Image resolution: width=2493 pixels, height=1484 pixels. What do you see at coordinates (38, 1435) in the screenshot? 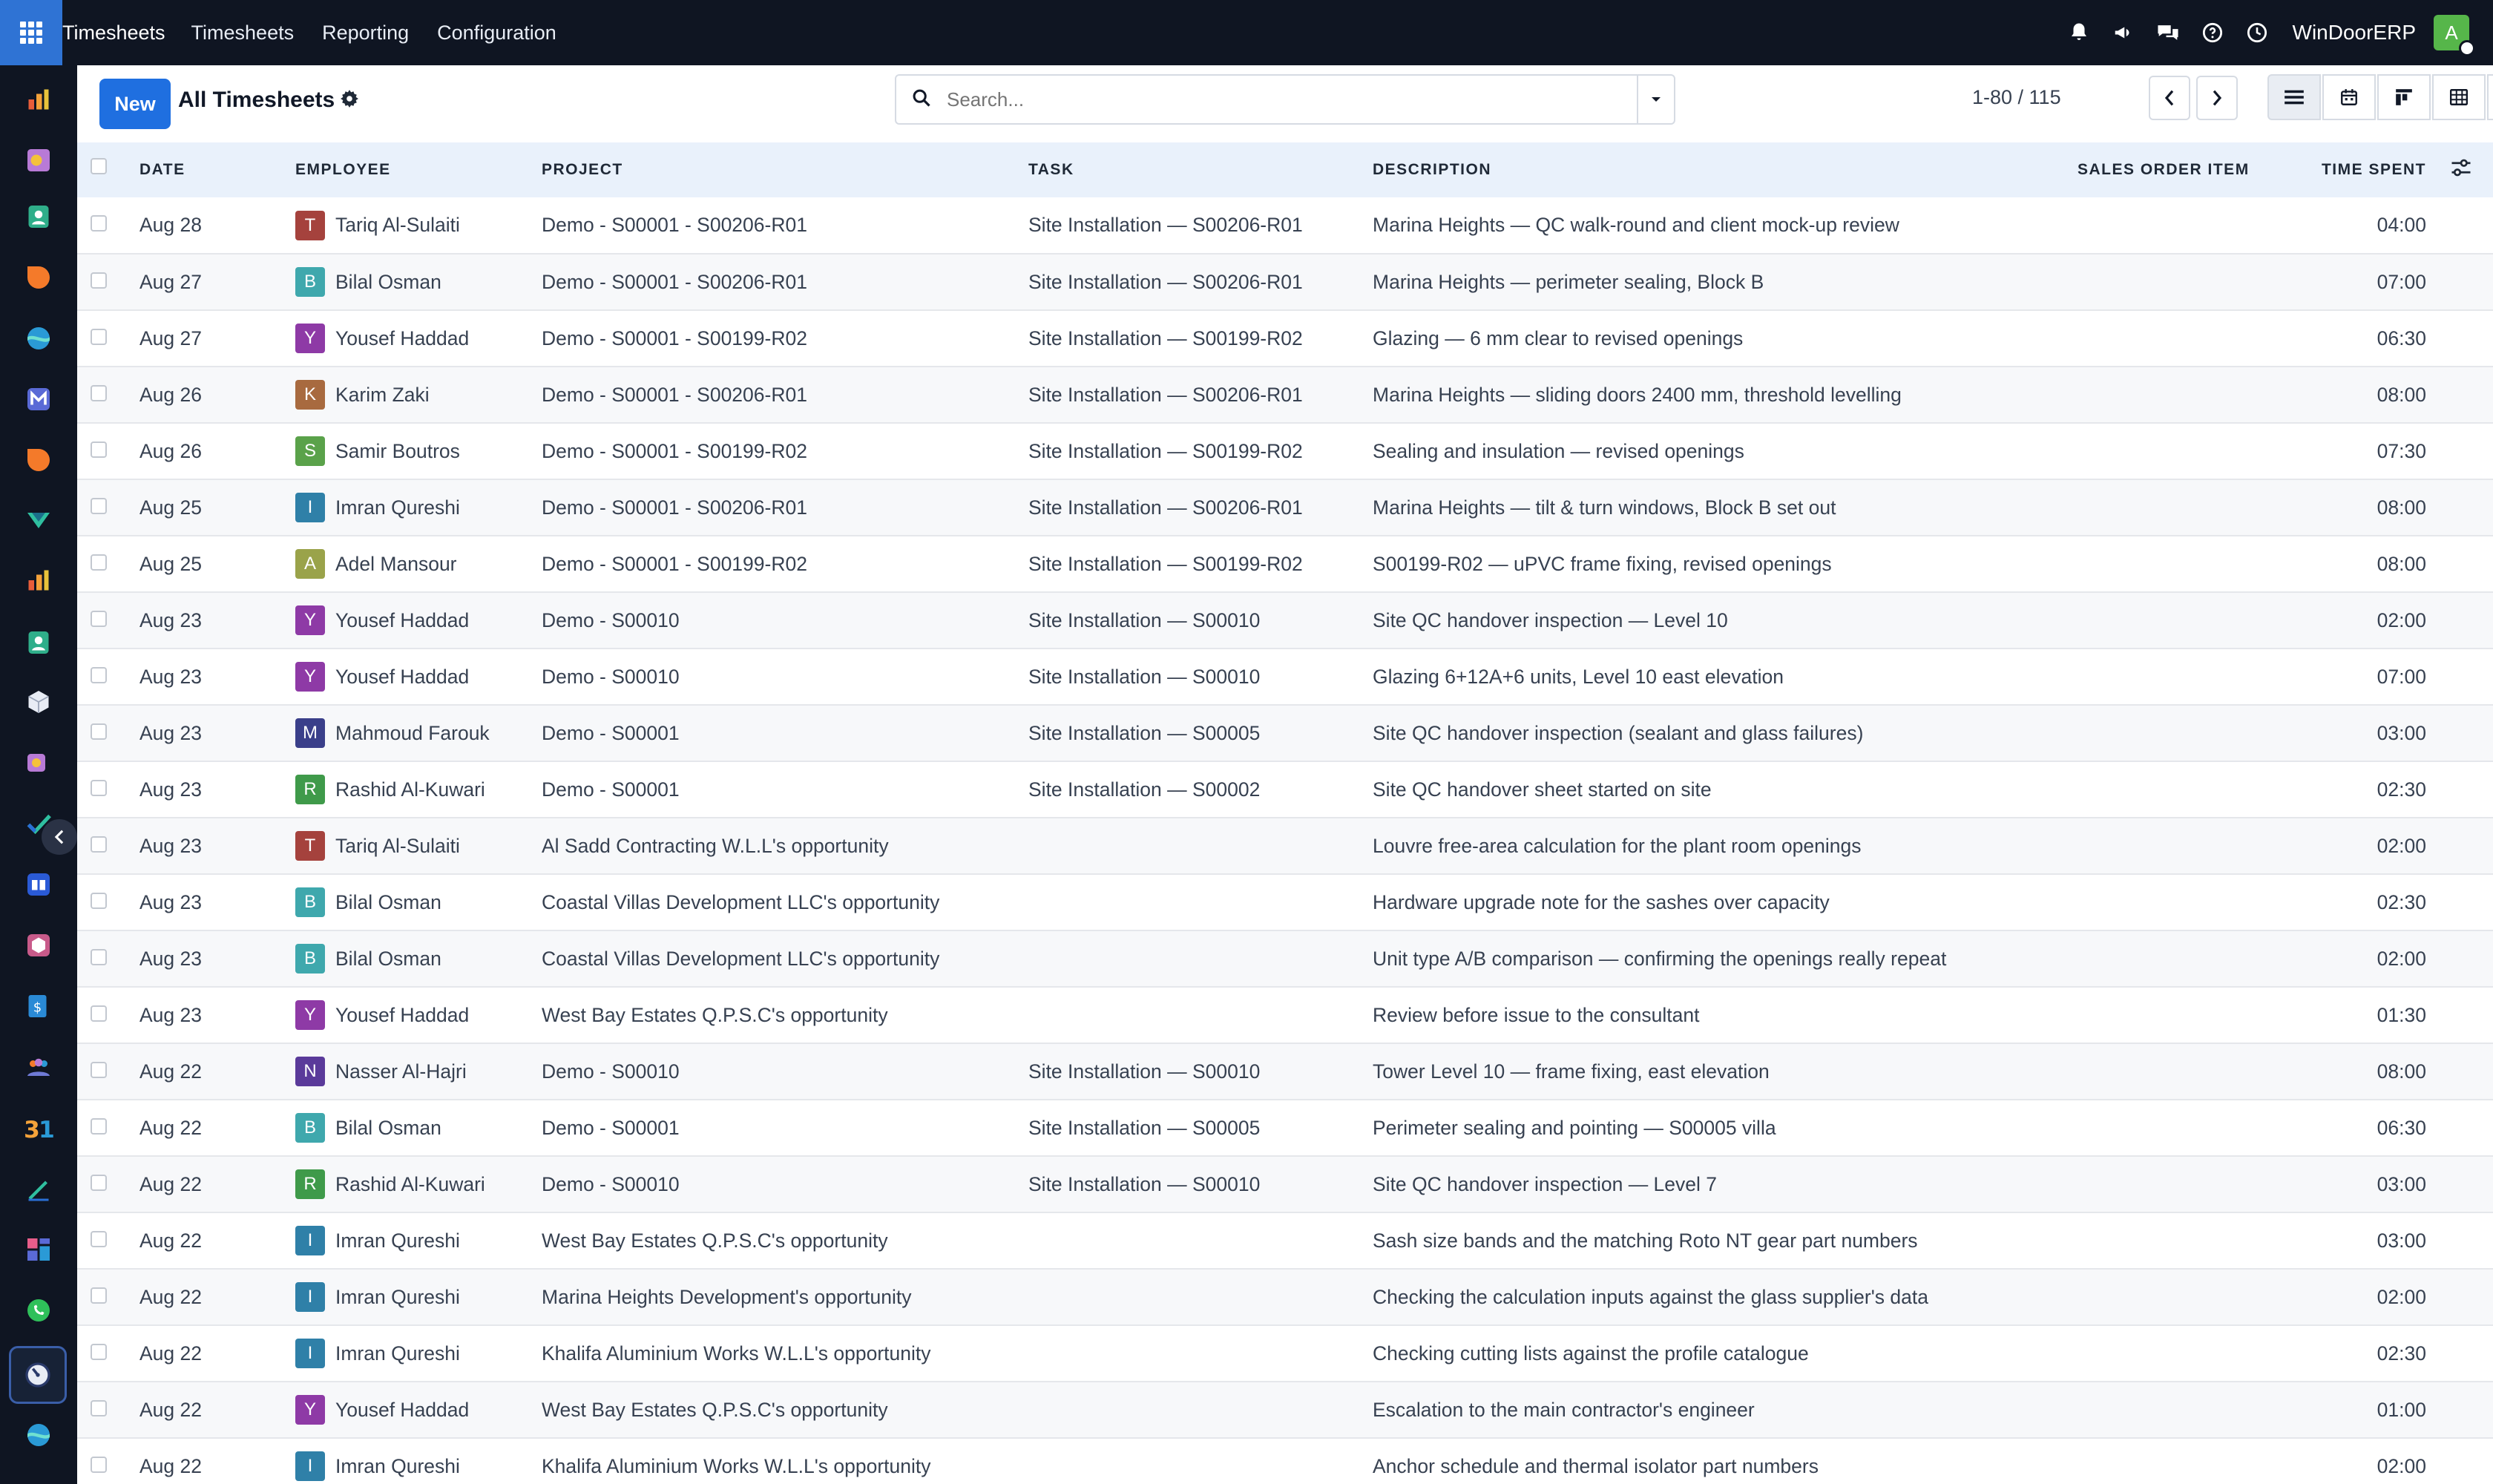
I see `website-builder-icon` at bounding box center [38, 1435].